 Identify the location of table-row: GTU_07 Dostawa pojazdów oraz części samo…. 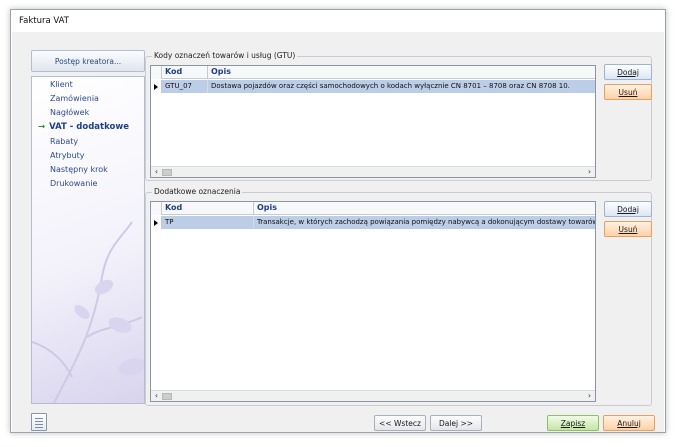
(373, 86).